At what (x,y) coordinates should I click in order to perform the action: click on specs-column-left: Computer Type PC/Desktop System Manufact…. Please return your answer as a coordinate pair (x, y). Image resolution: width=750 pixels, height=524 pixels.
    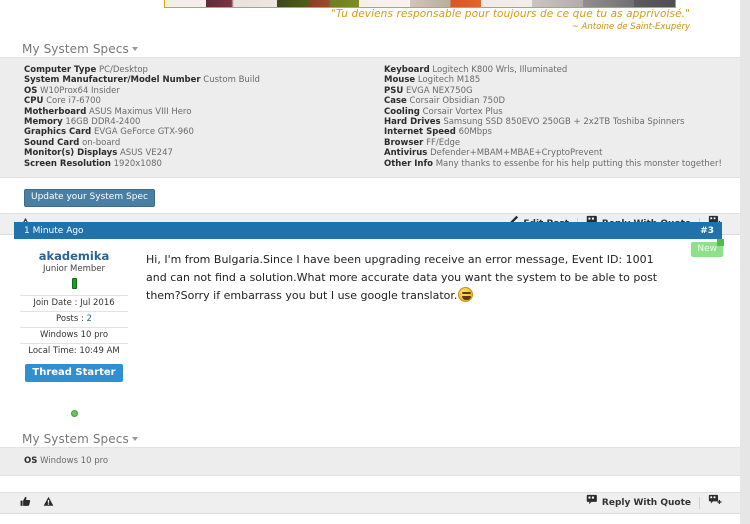
    Looking at the image, I should click on (180, 117).